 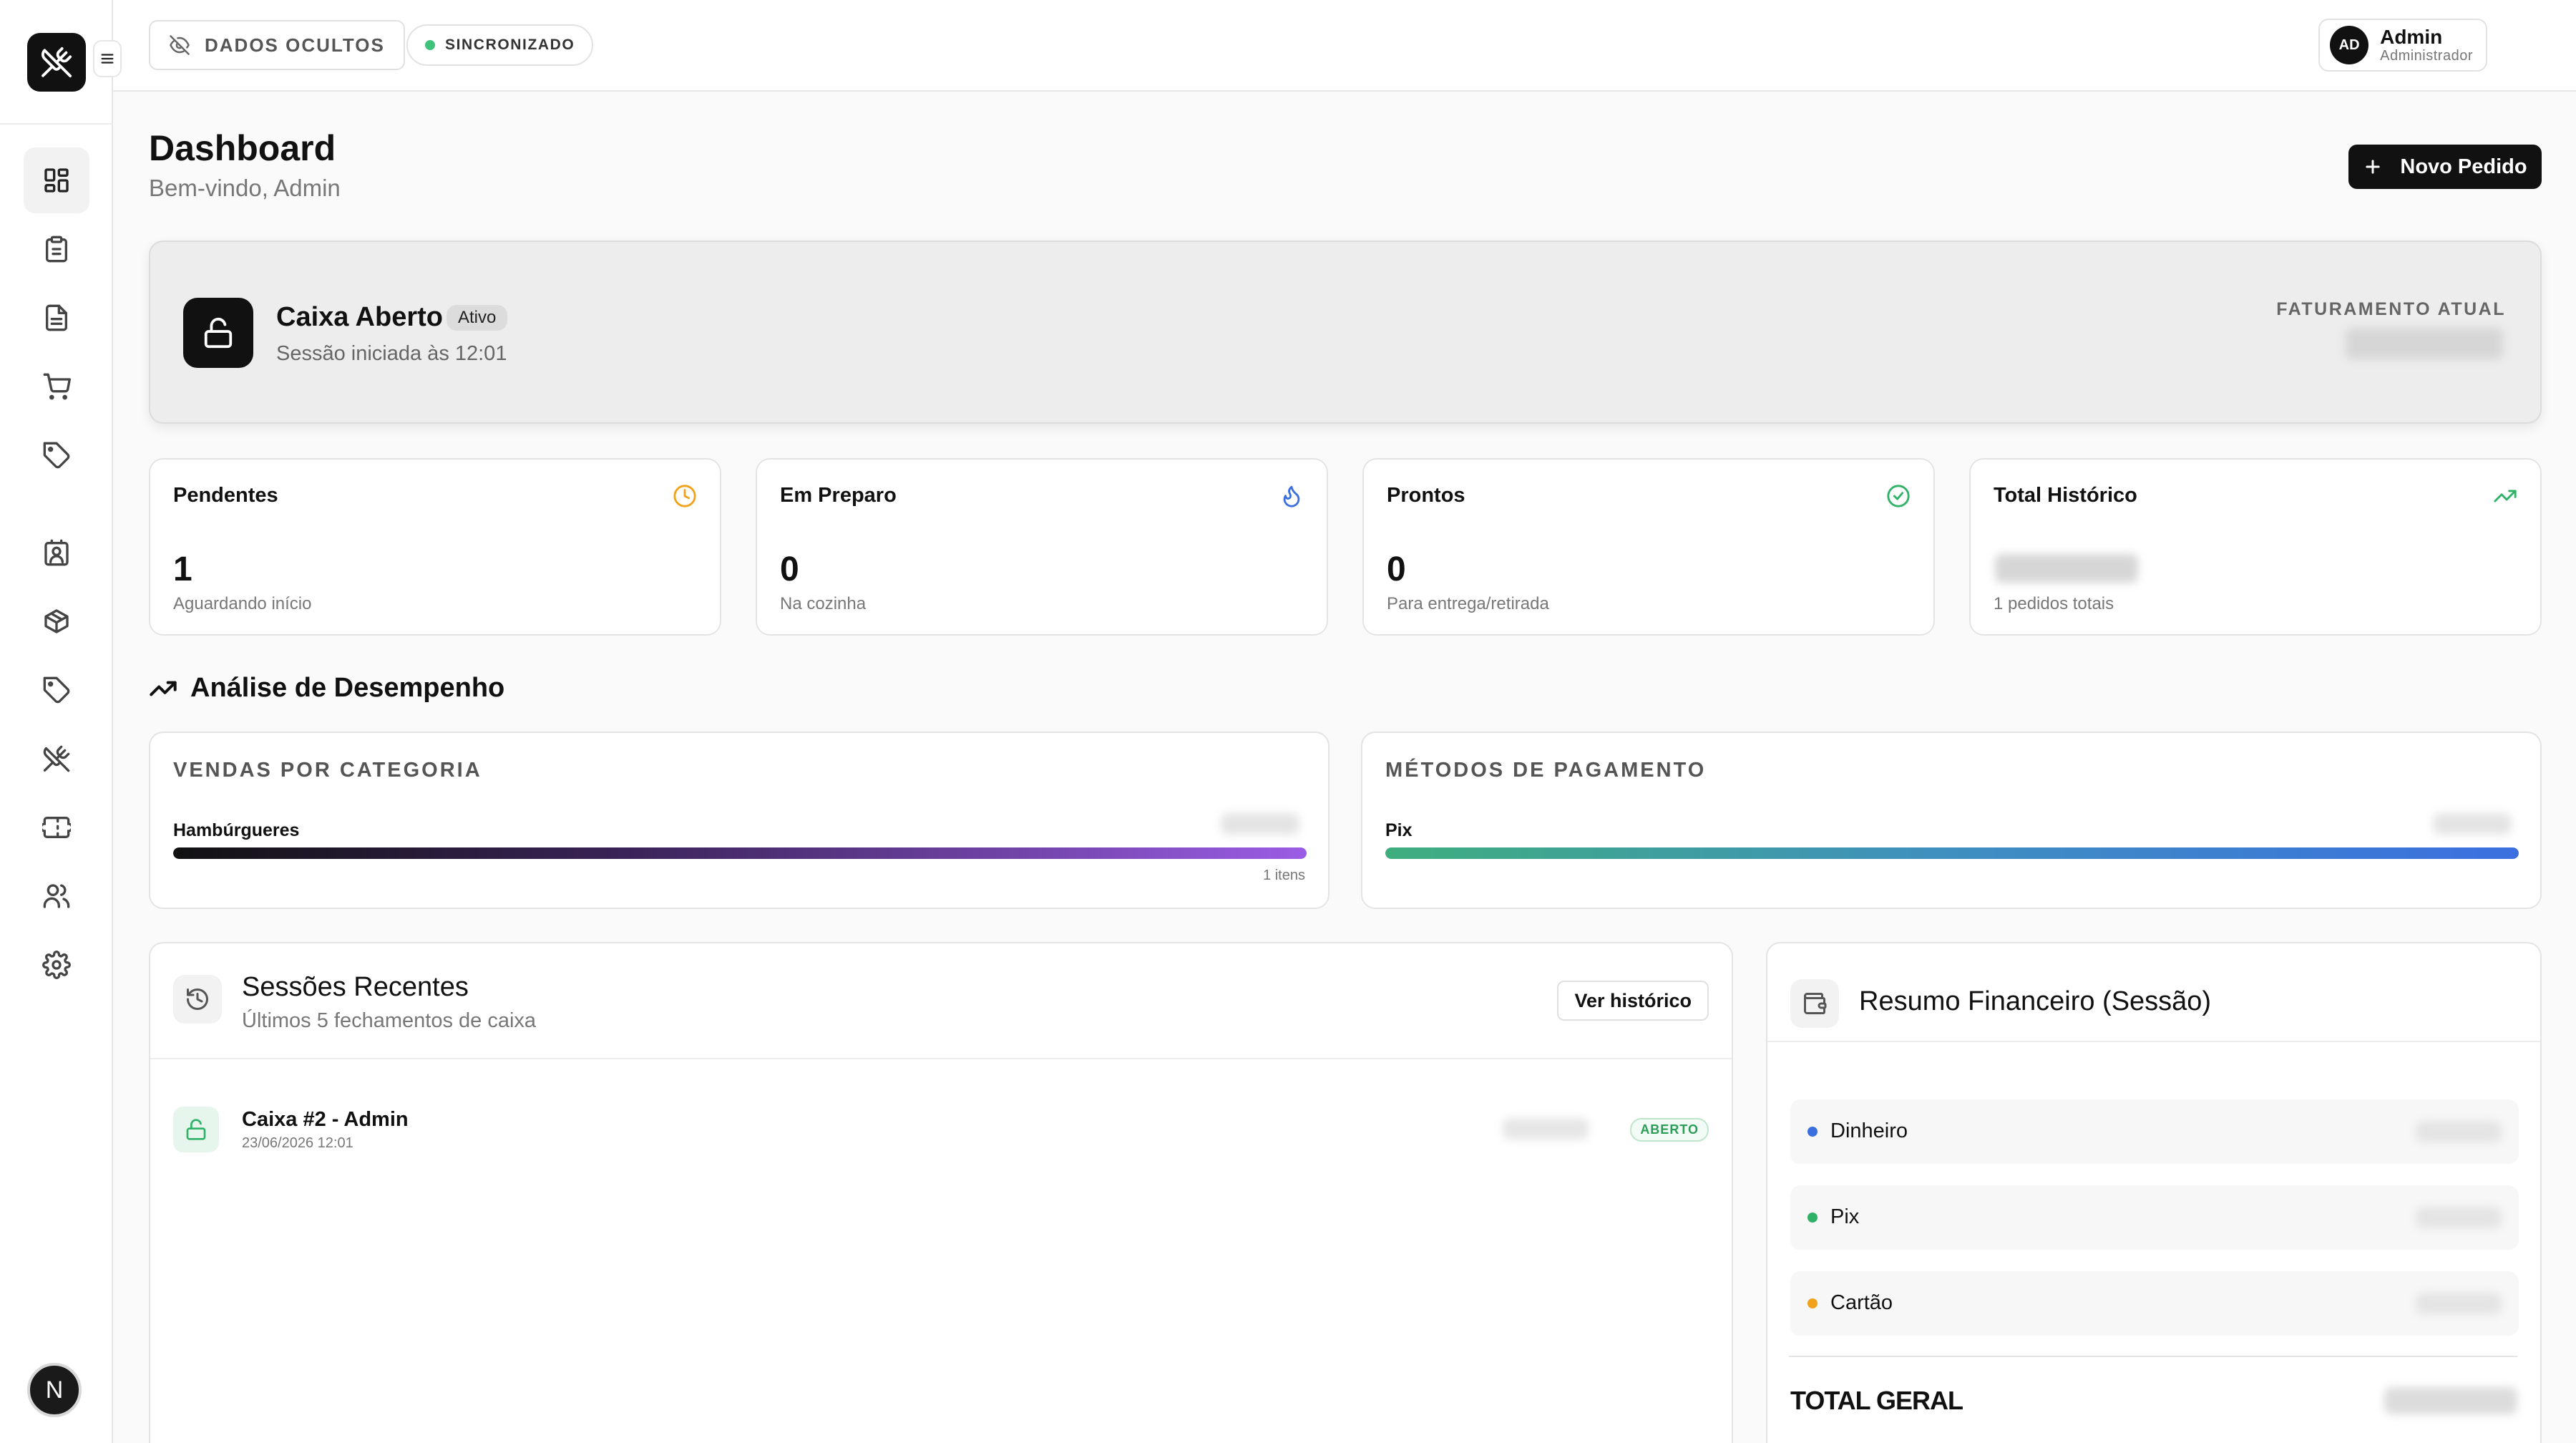 I want to click on app-logo, so click(x=56, y=63).